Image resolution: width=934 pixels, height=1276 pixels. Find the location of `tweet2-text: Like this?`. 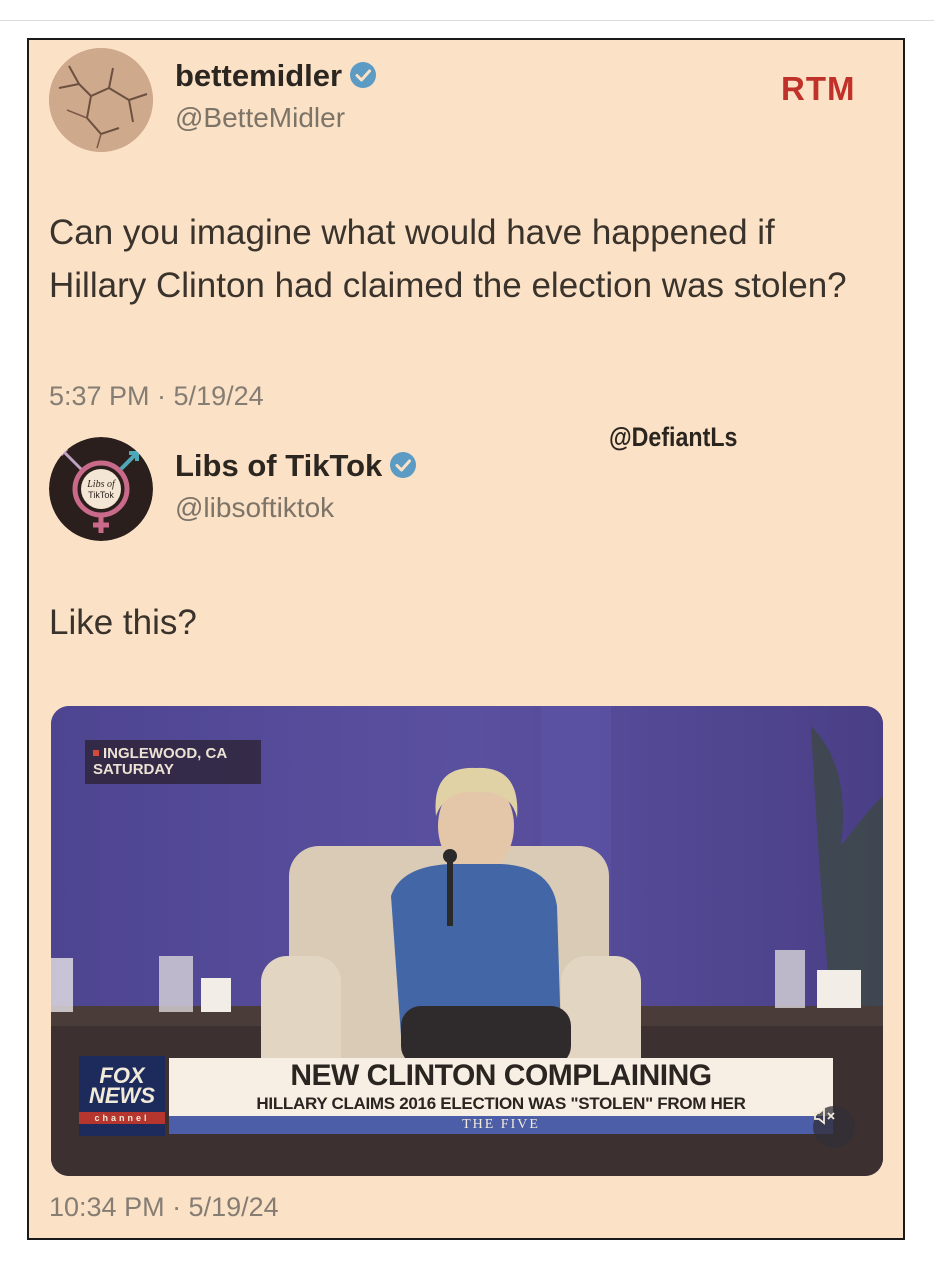

tweet2-text: Like this? is located at coordinates (123, 622).